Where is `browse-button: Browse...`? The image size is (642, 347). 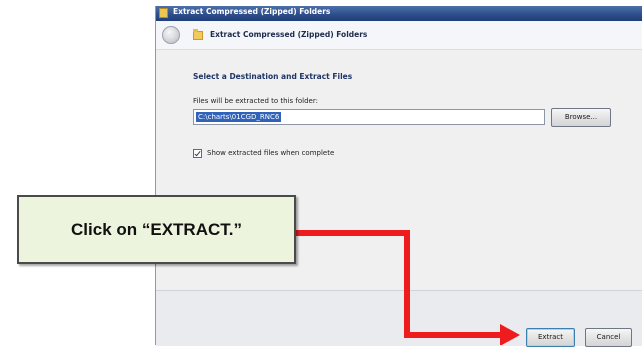 browse-button: Browse... is located at coordinates (581, 117).